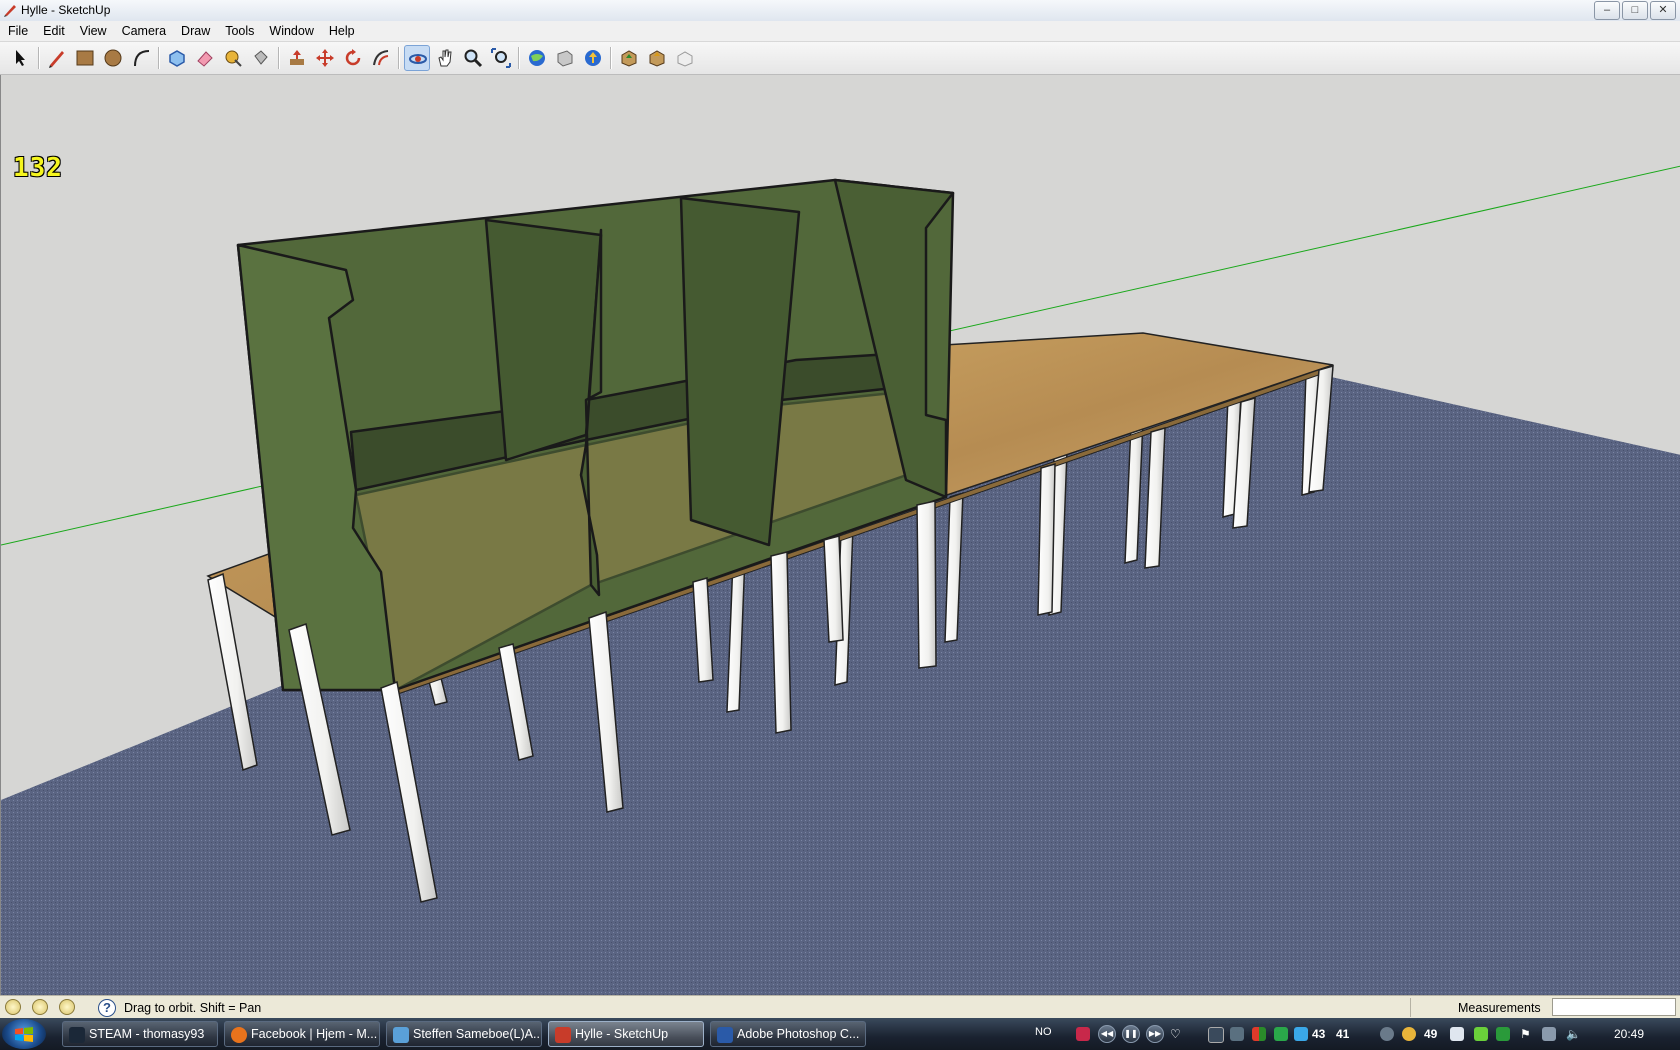 This screenshot has width=1680, height=1050. What do you see at coordinates (1237, 1034) in the screenshot?
I see `steam-tray-icon` at bounding box center [1237, 1034].